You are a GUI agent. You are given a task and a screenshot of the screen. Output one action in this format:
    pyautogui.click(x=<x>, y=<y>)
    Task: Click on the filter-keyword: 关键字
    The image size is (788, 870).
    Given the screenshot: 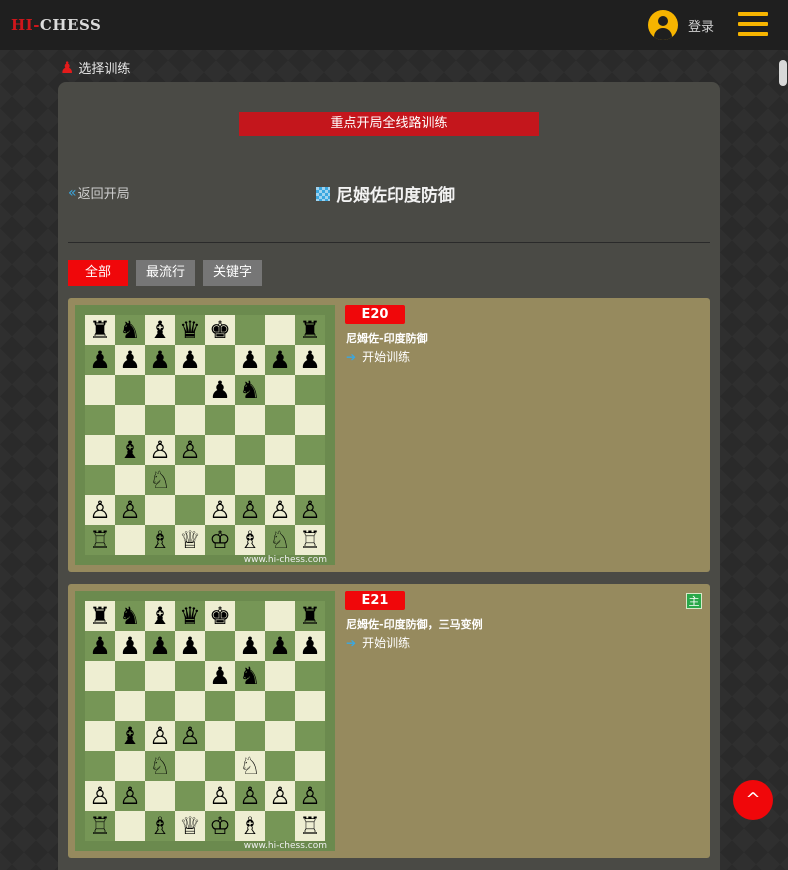 What is the action you would take?
    pyautogui.click(x=233, y=273)
    